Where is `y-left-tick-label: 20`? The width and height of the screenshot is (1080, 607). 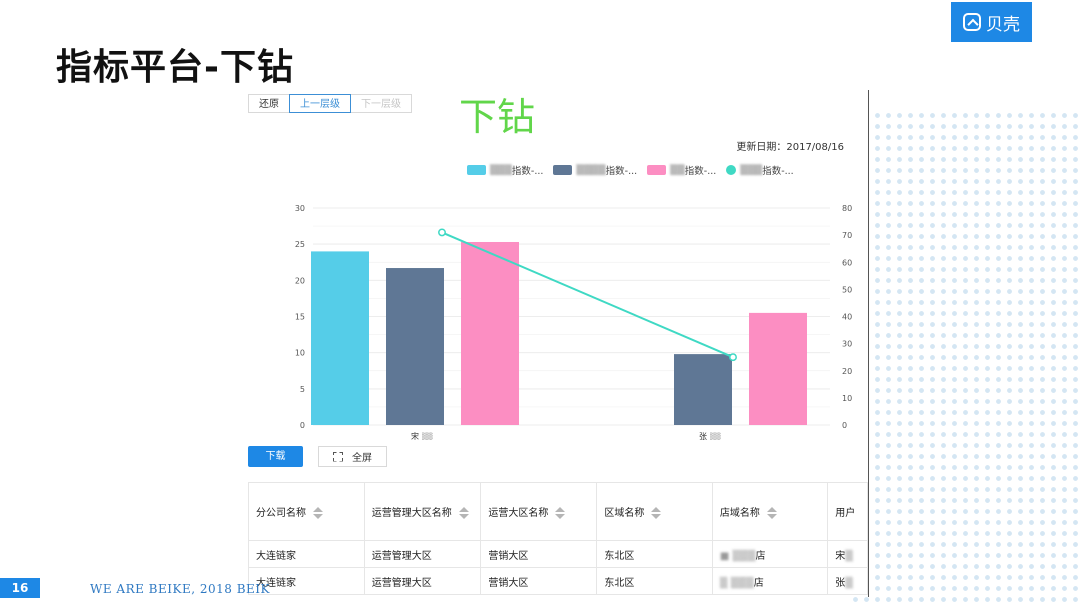 y-left-tick-label: 20 is located at coordinates (300, 280).